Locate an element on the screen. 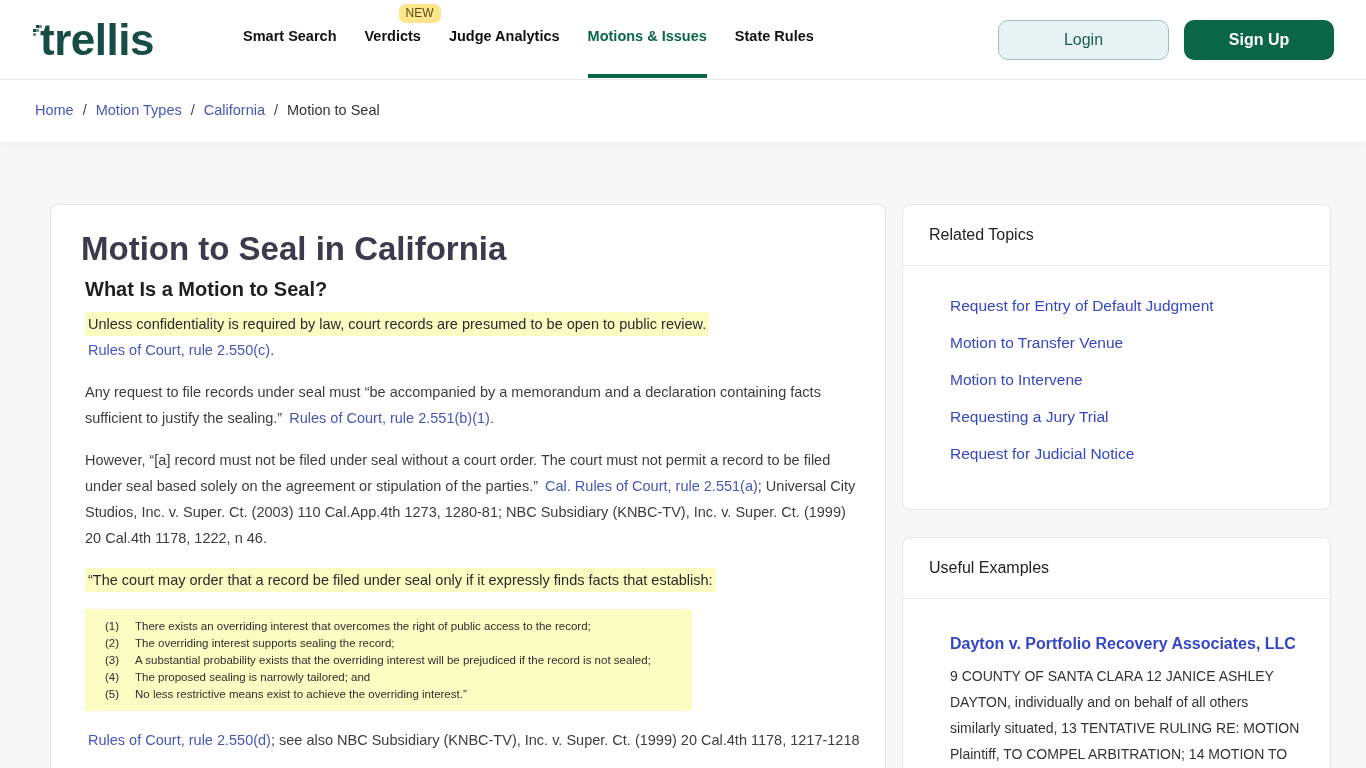 The height and width of the screenshot is (768, 1366). new-badge: NEW is located at coordinates (419, 13).